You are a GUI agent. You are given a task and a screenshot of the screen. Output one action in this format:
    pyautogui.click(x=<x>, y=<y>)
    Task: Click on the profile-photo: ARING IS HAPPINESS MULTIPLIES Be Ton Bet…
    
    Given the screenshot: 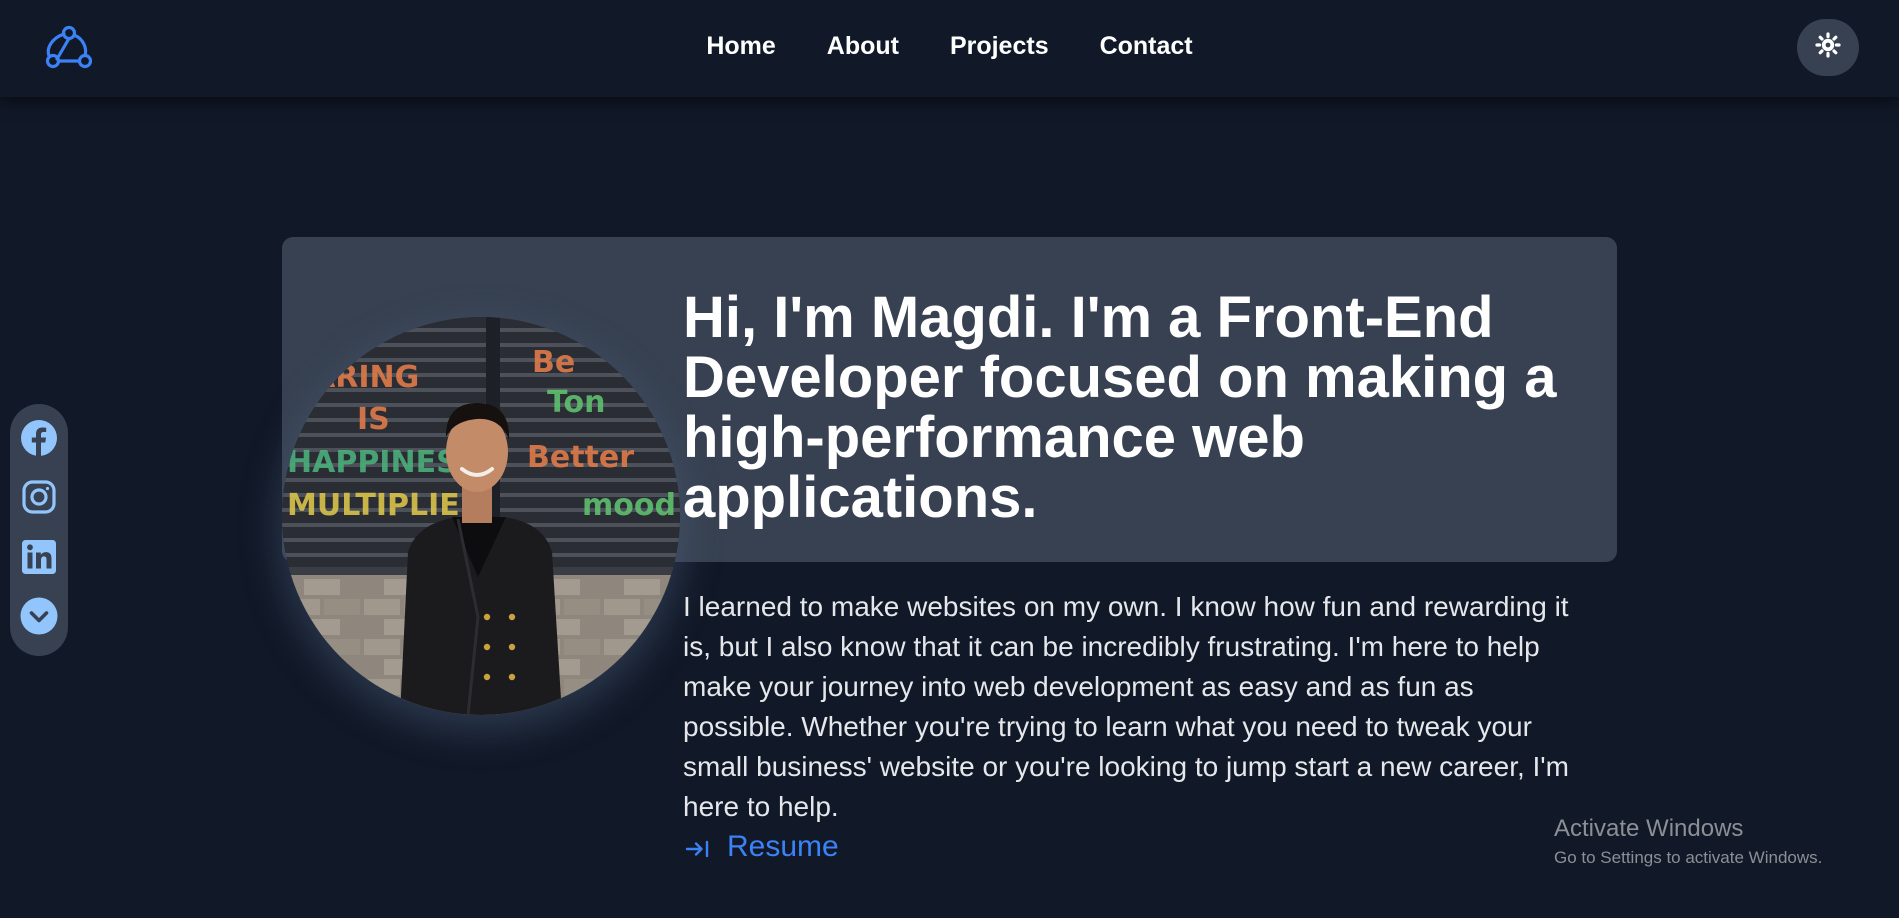 What is the action you would take?
    pyautogui.click(x=481, y=516)
    